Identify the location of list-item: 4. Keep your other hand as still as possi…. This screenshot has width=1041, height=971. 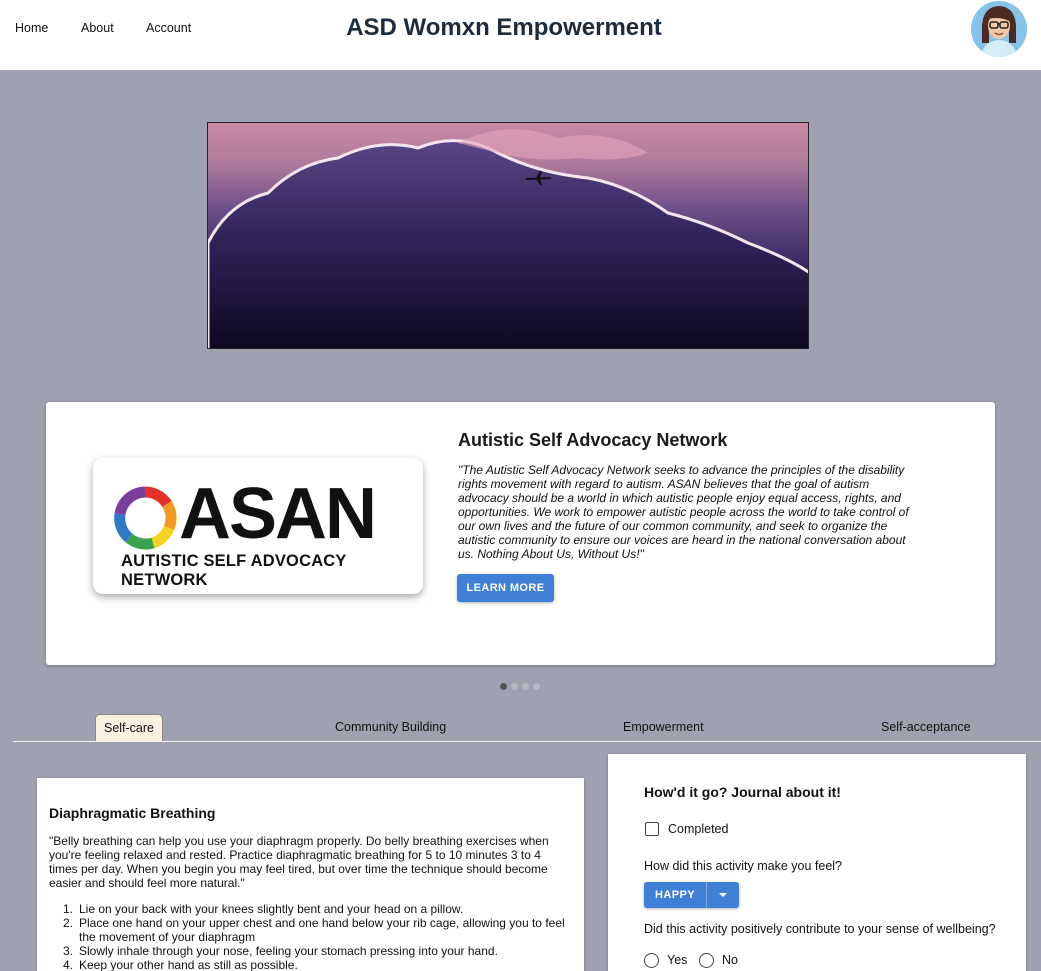
(180, 964).